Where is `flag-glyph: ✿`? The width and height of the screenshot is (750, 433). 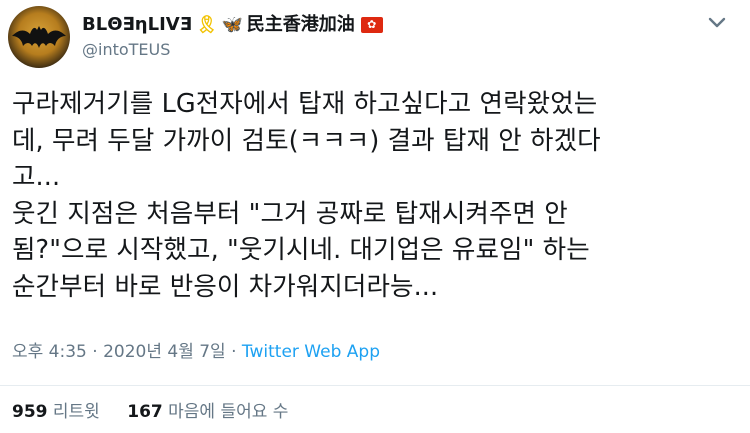
flag-glyph: ✿ is located at coordinates (372, 24).